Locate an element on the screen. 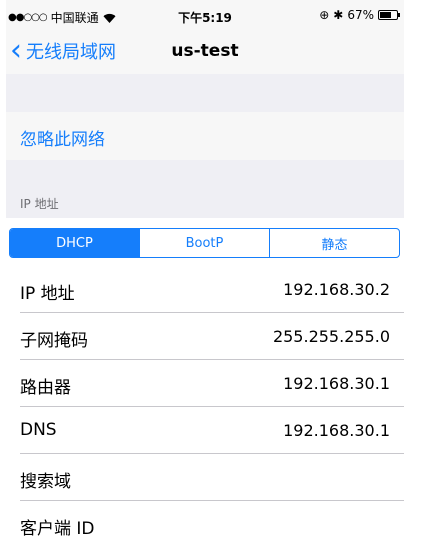  ip-mode-segmented-control: DHCP BootP 静态 is located at coordinates (204, 243).